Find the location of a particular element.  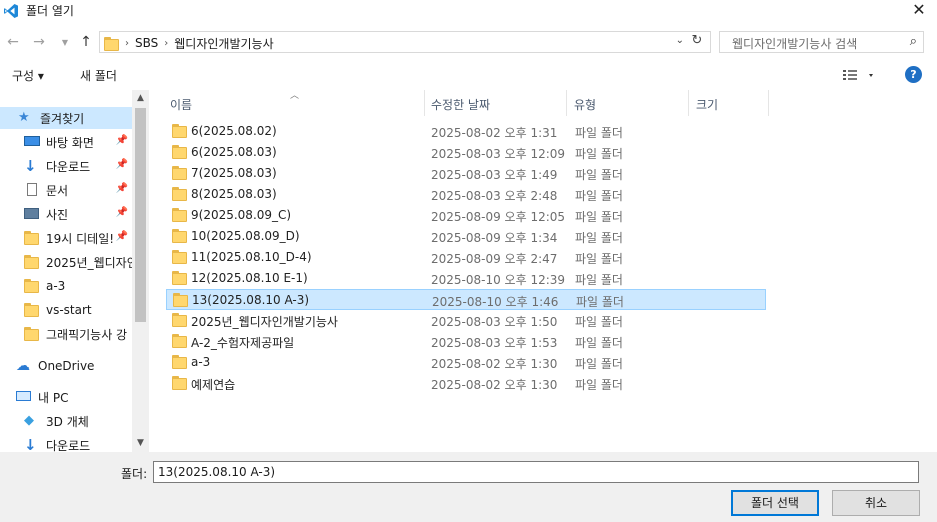

breadcrumb-item: SBS is located at coordinates (146, 43).